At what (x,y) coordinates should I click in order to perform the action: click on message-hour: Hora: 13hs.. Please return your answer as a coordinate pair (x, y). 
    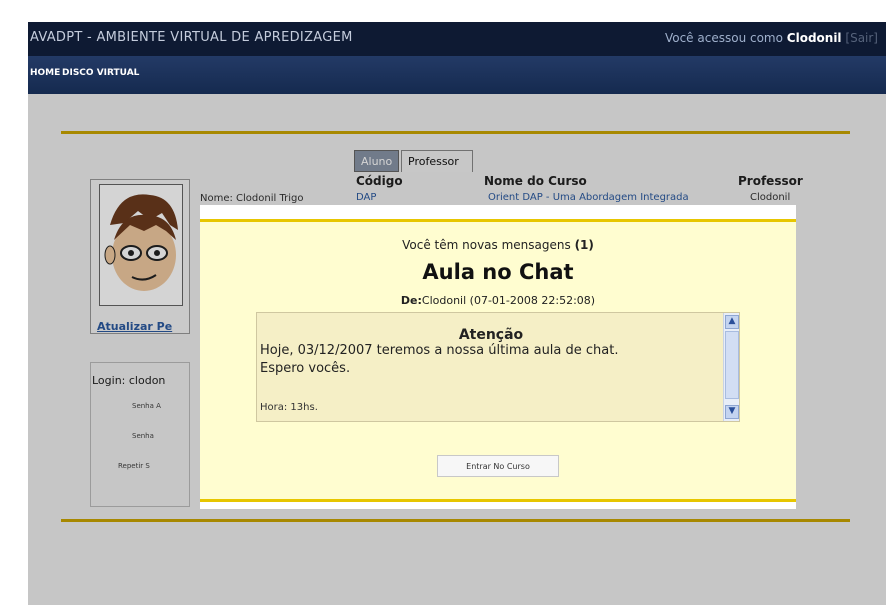
    Looking at the image, I should click on (289, 407).